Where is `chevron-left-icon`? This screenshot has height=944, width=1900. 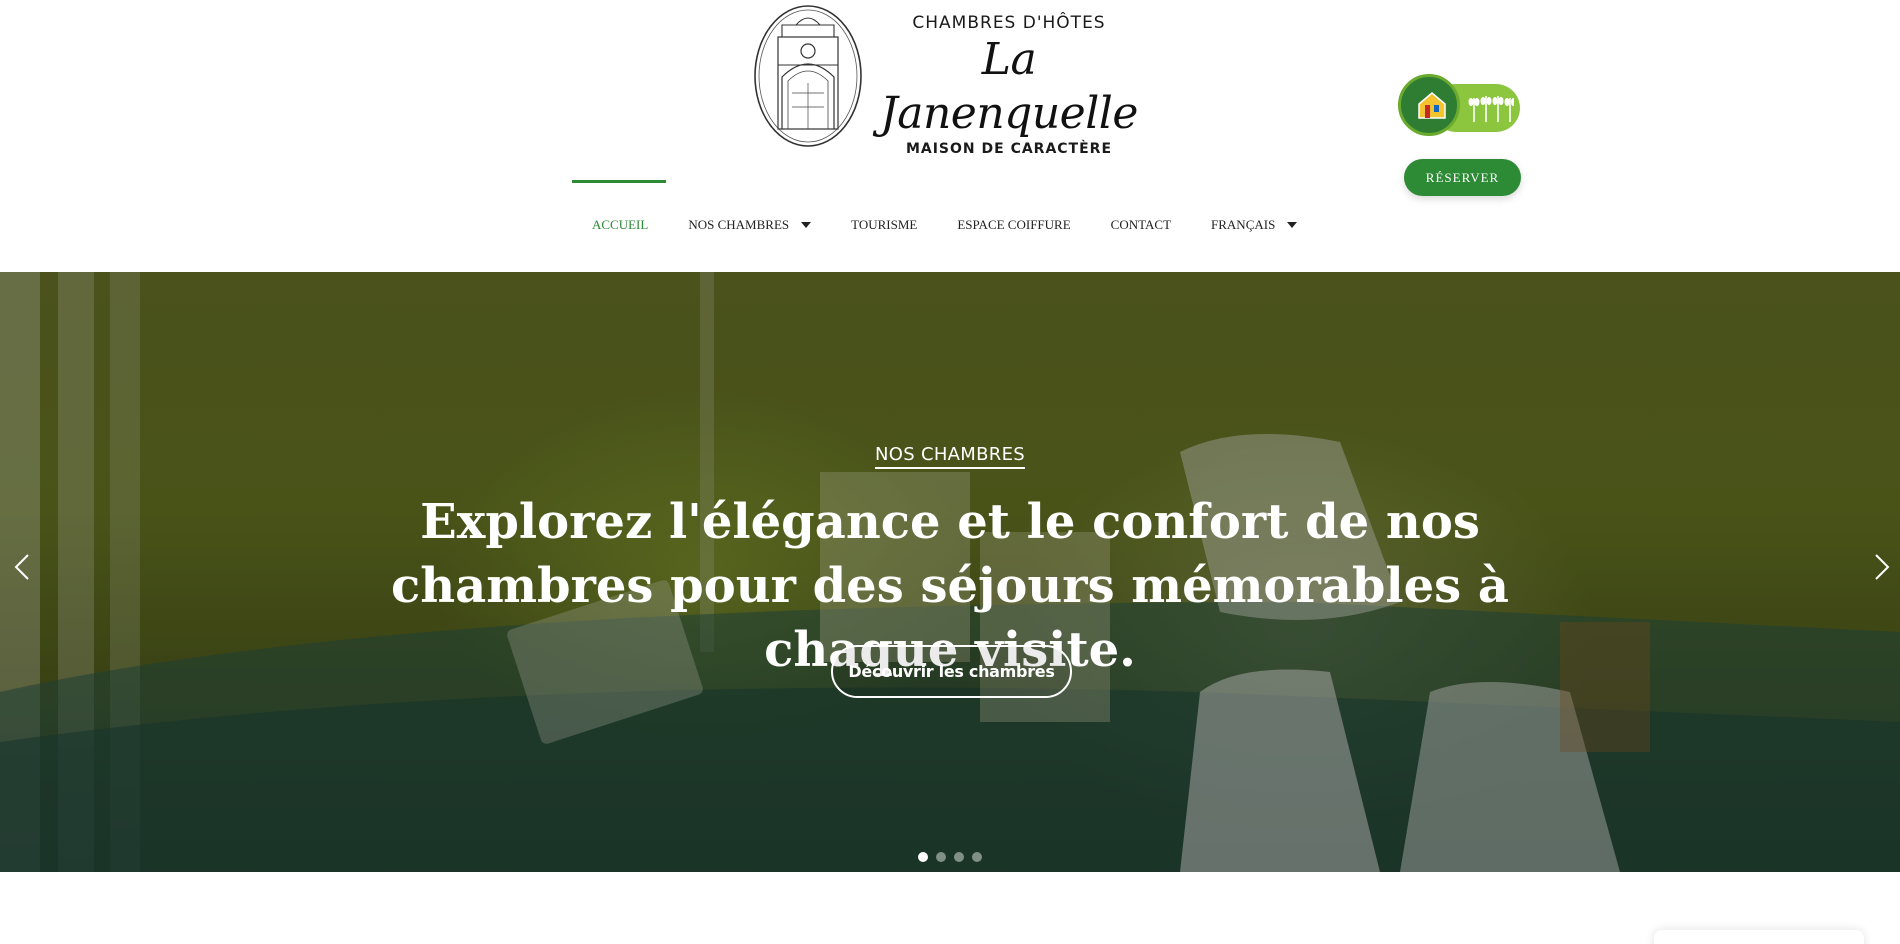 chevron-left-icon is located at coordinates (22, 567).